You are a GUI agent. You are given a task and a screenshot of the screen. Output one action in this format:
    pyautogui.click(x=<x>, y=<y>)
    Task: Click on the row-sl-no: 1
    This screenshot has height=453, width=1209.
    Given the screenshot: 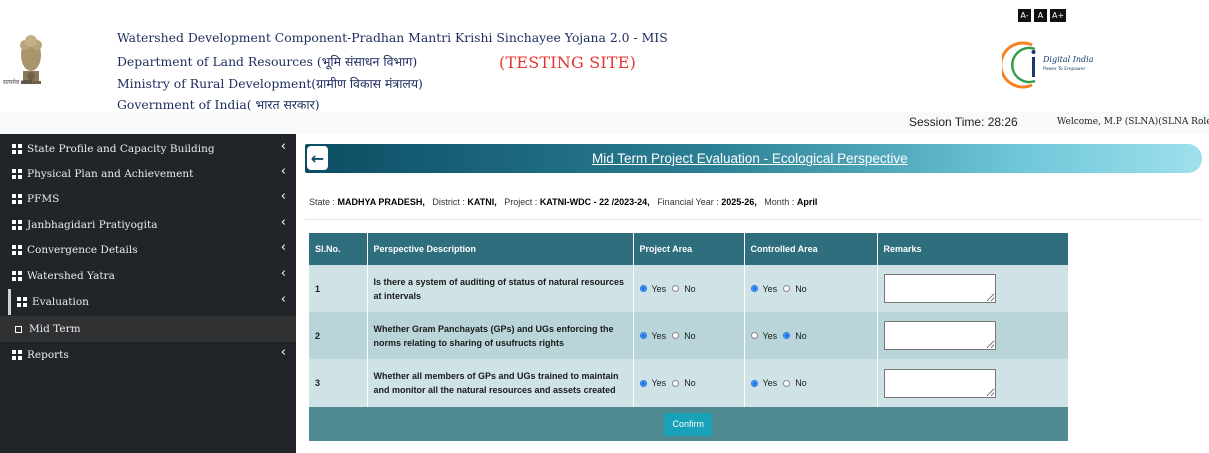 What is the action you would take?
    pyautogui.click(x=338, y=288)
    